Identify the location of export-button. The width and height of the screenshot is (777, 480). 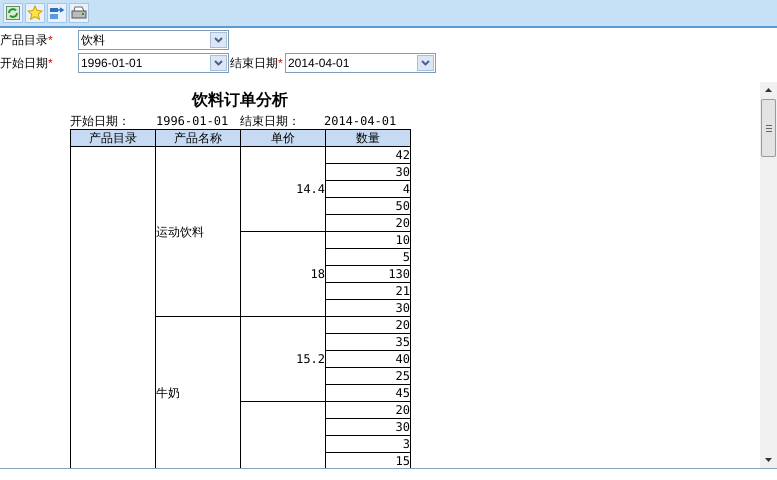
(57, 13).